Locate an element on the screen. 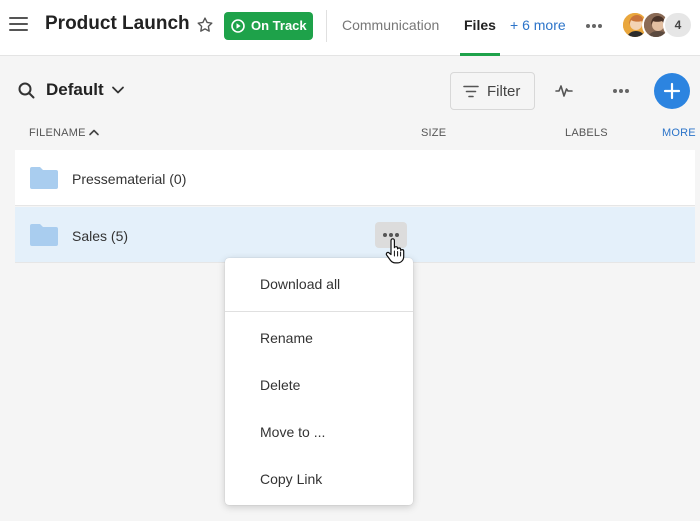 The width and height of the screenshot is (700, 521). menu-divider is located at coordinates (319, 311).